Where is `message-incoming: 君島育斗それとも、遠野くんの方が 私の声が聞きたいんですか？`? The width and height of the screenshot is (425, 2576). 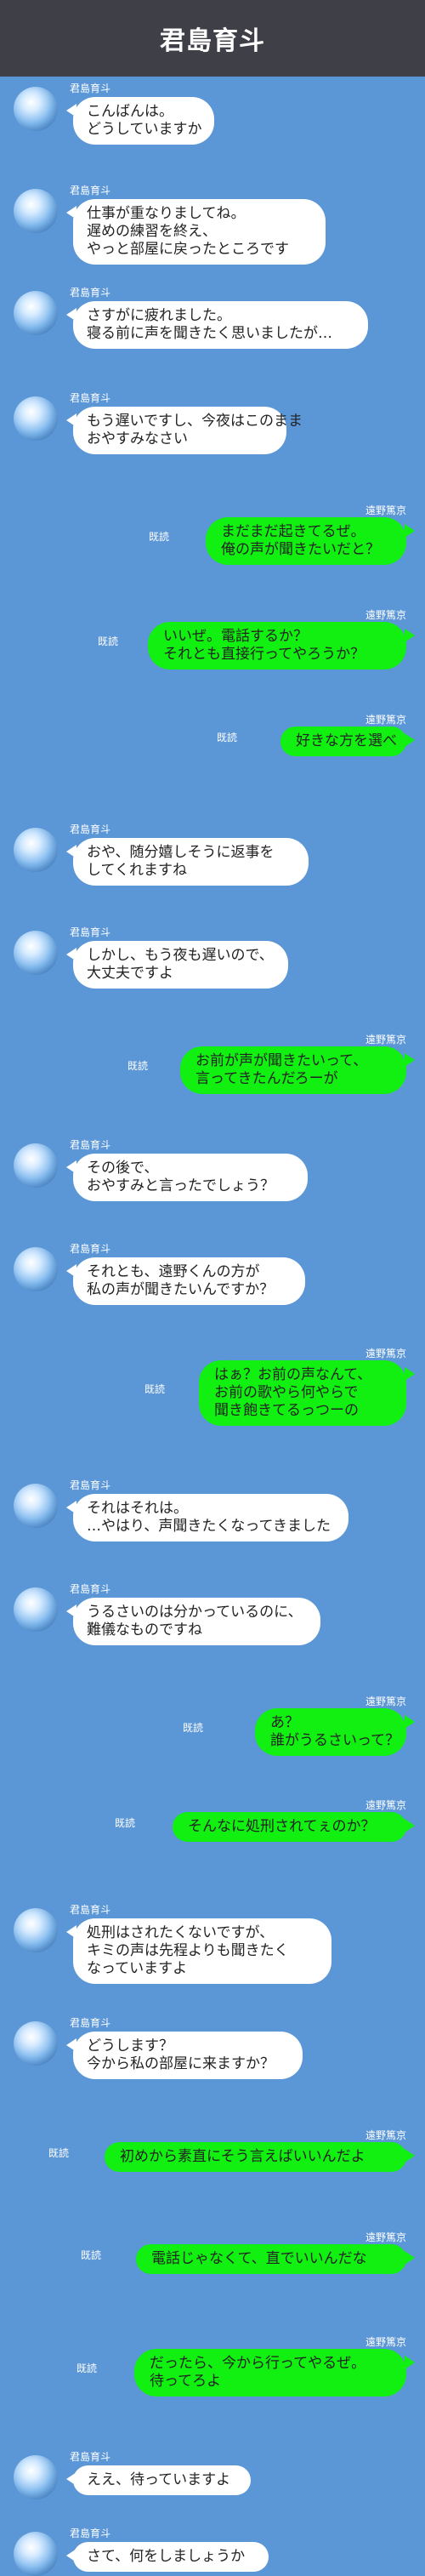
message-incoming: 君島育斗それとも、遠野くんの方が 私の声が聞きたいんですか？ is located at coordinates (212, 1274).